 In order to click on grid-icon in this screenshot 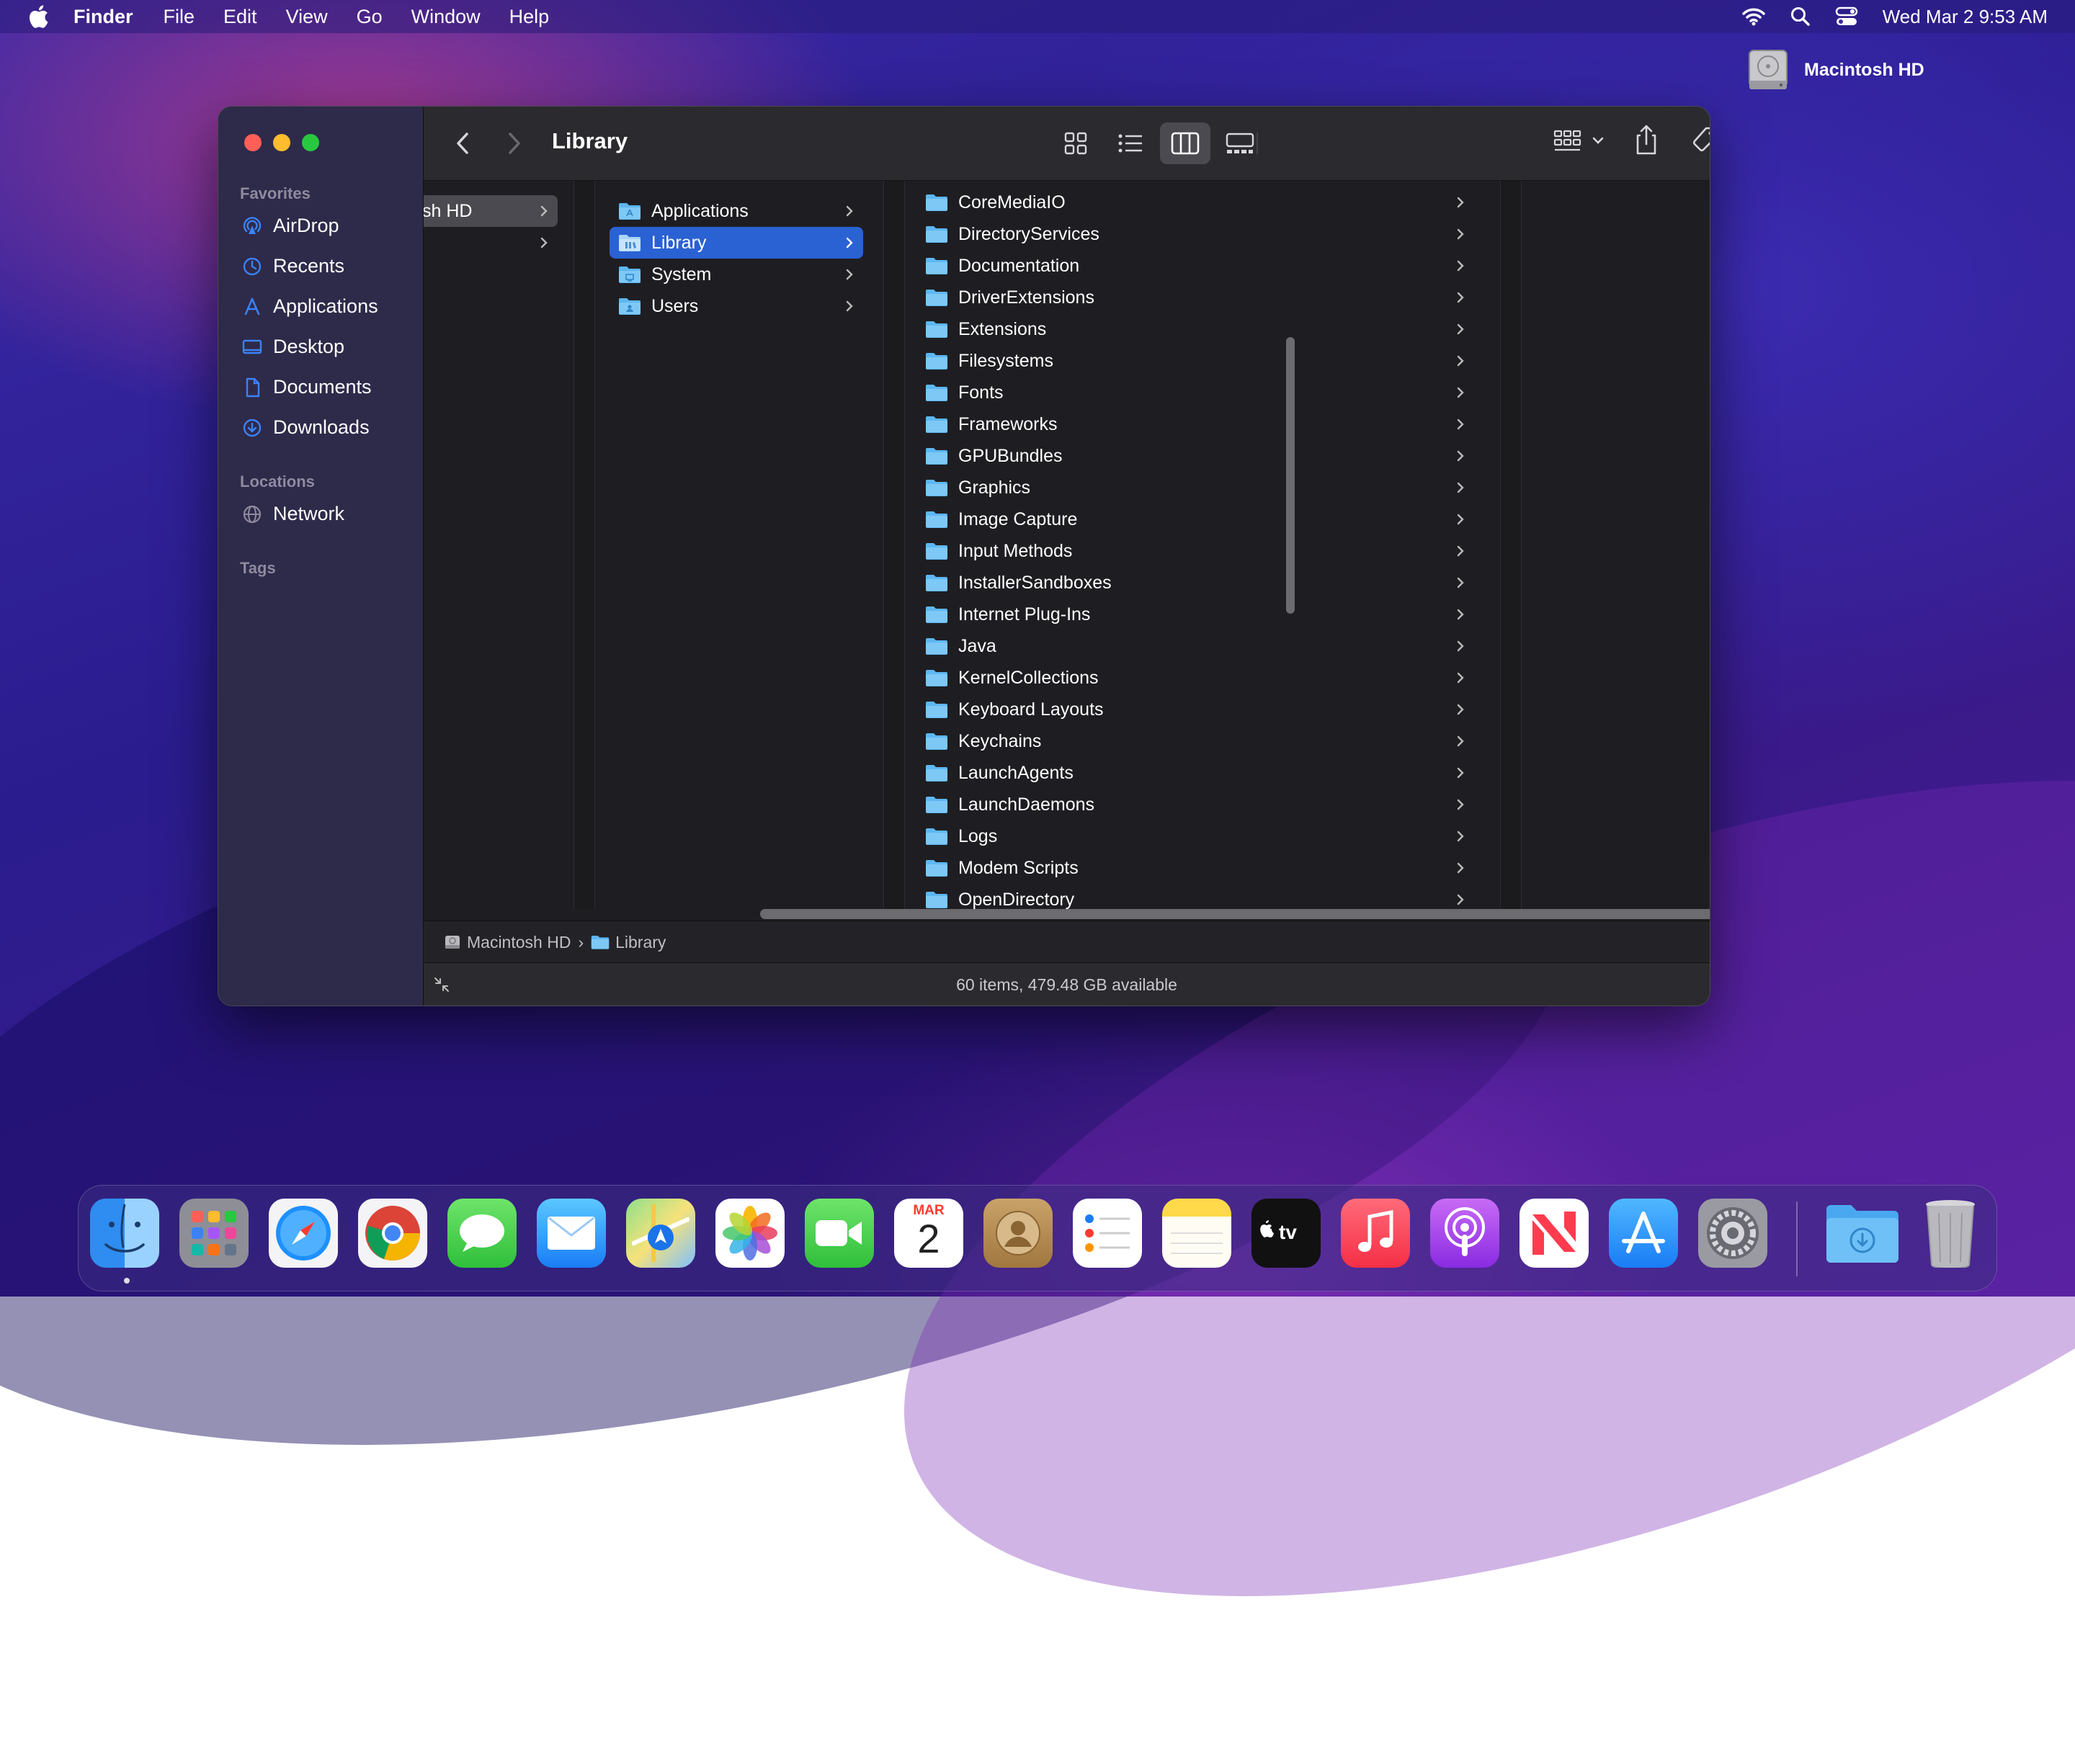, I will do `click(1076, 143)`.